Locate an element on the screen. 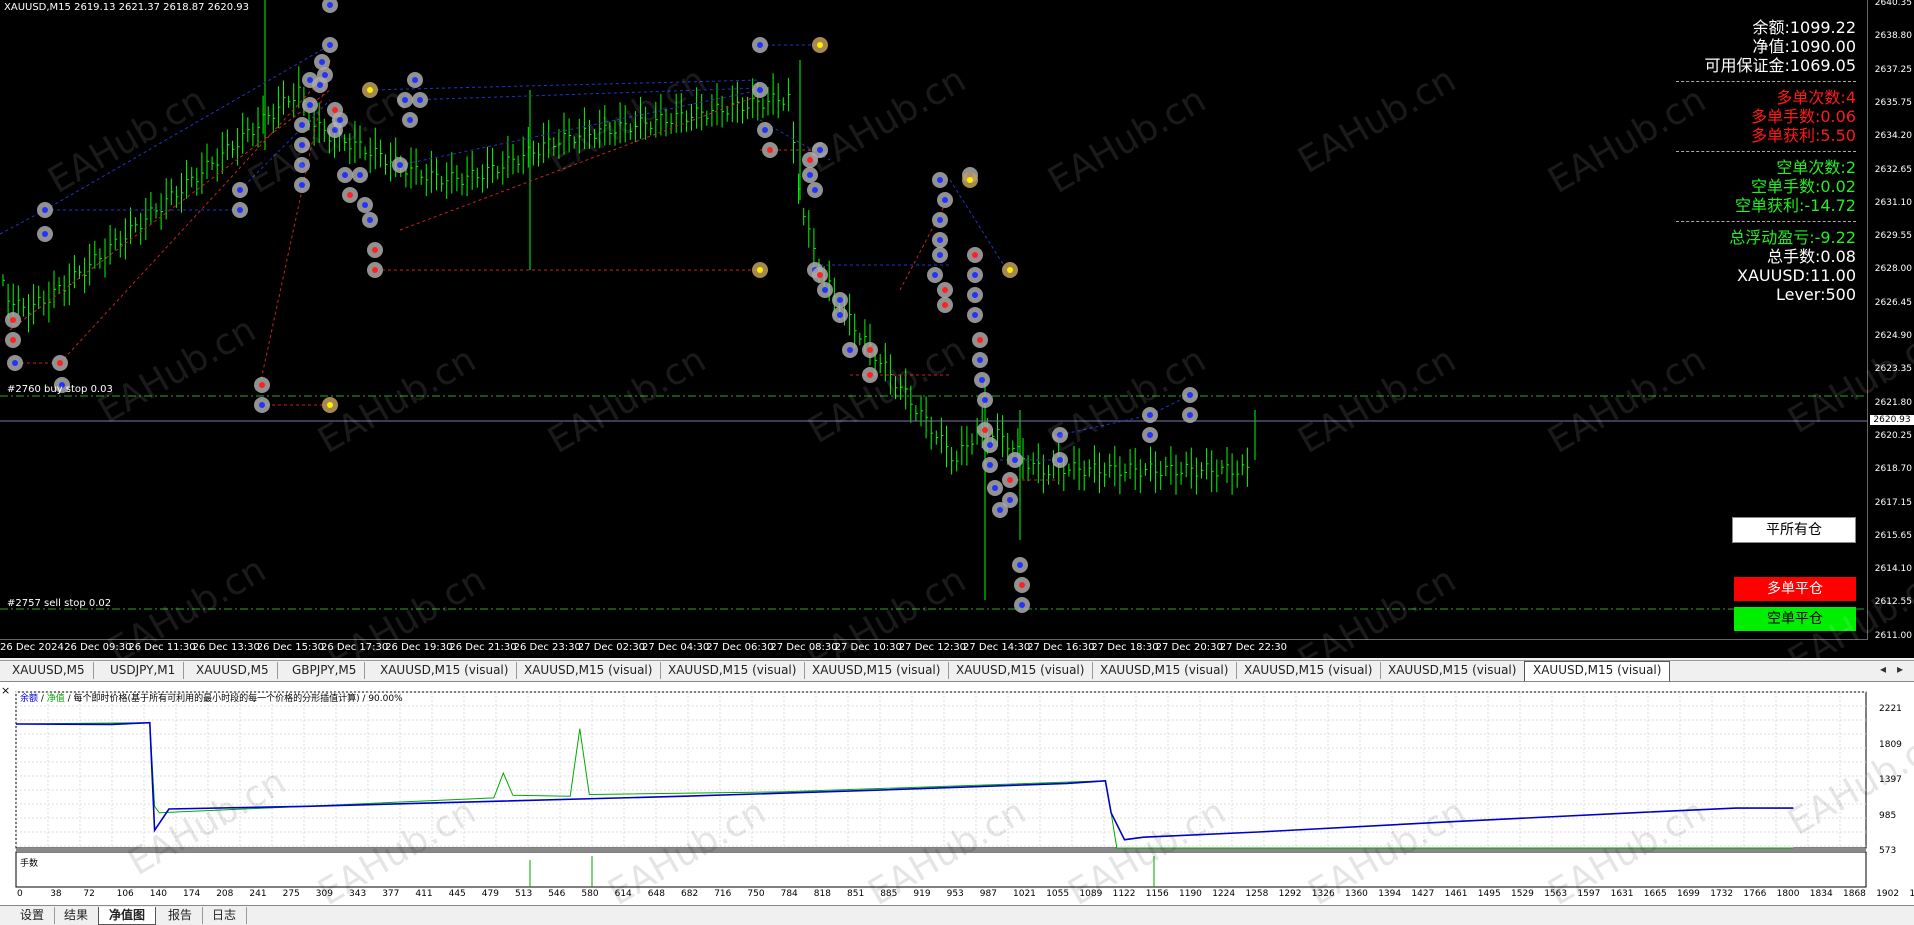 This screenshot has height=925, width=1914. graph-x-tick-label: 614 is located at coordinates (623, 894).